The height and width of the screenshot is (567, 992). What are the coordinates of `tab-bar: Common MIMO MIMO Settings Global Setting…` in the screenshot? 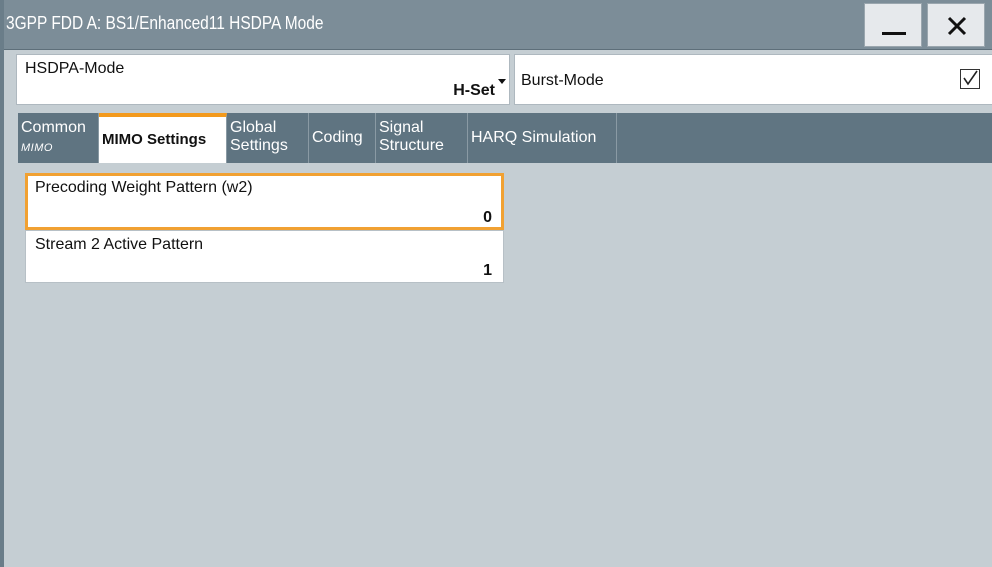 It's located at (505, 138).